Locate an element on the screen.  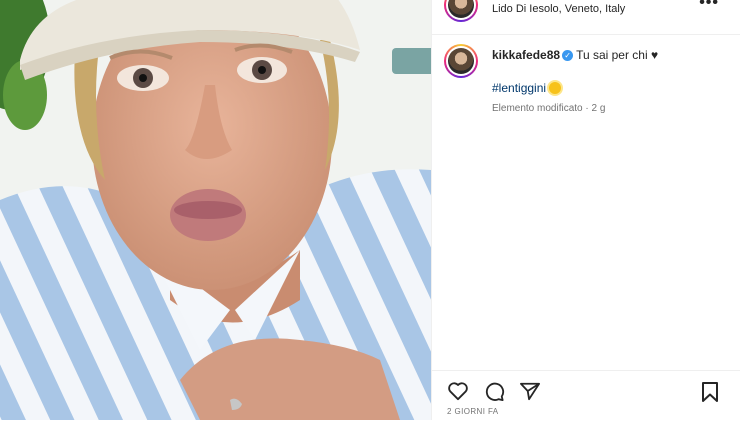
username: kikkafede88 is located at coordinates (526, 55).